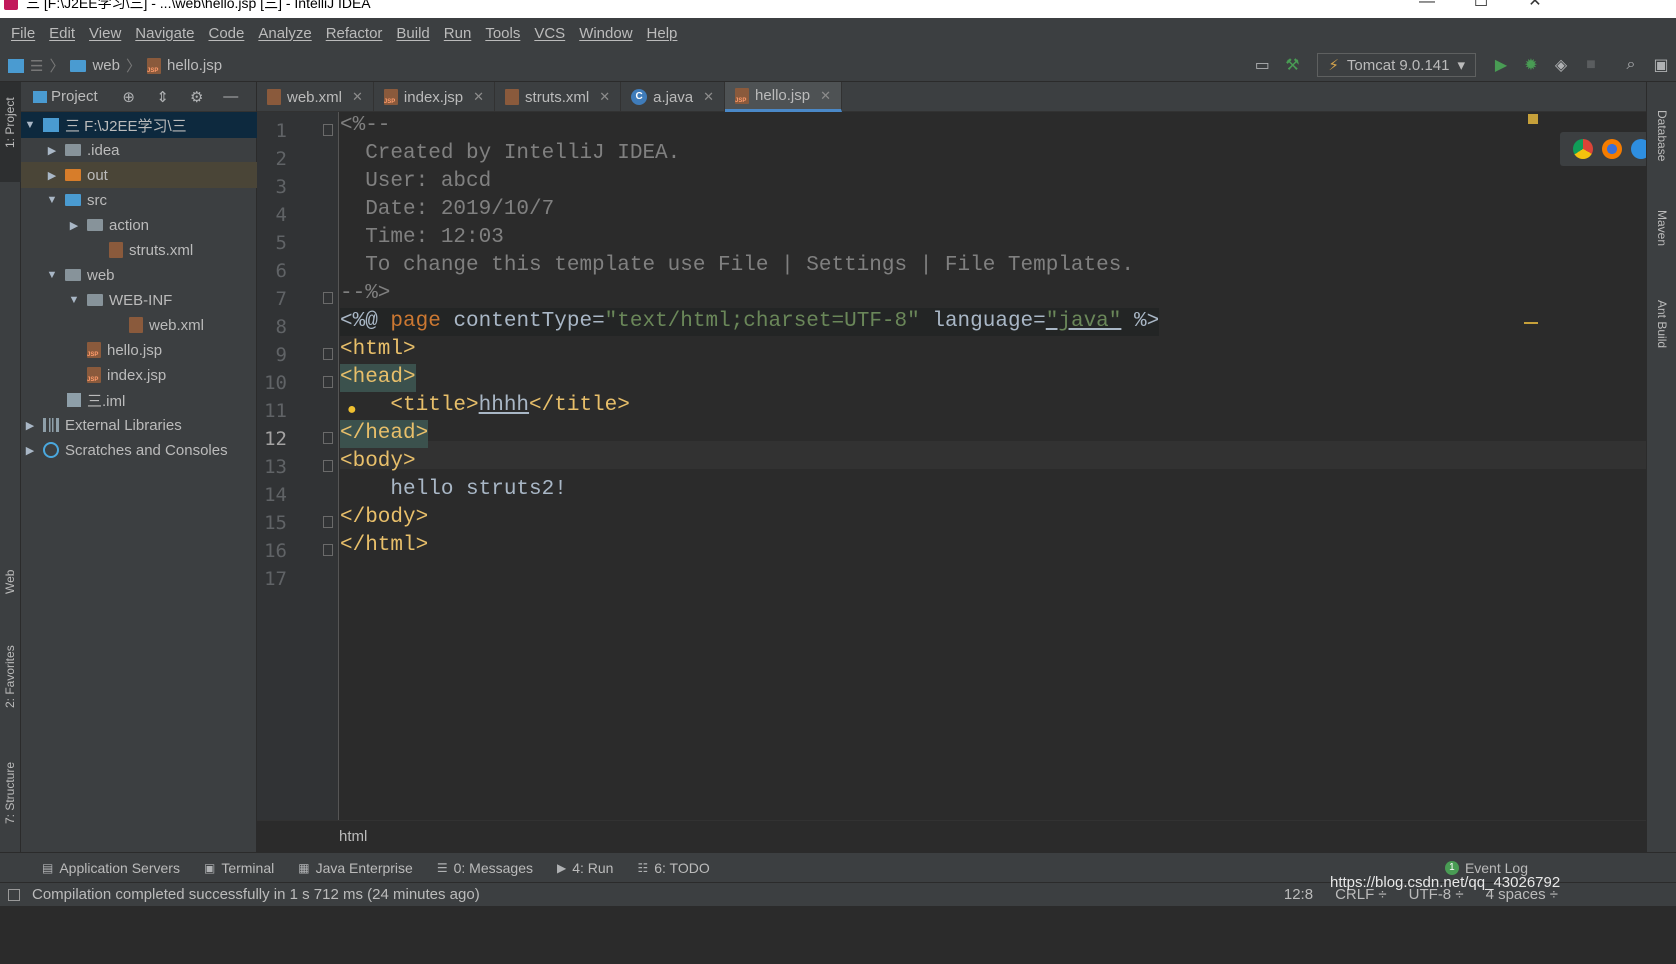 The height and width of the screenshot is (964, 1676). What do you see at coordinates (139, 250) in the screenshot?
I see `tree-item-struts-xml: struts.xml` at bounding box center [139, 250].